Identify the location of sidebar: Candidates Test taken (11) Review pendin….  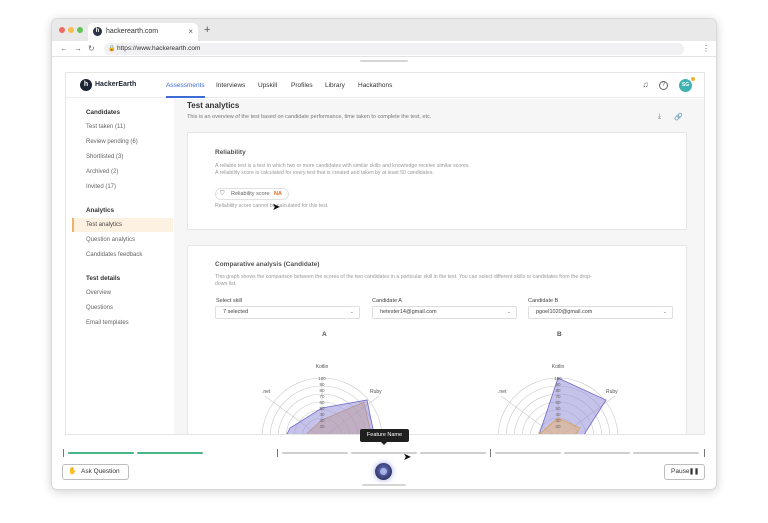
(120, 266).